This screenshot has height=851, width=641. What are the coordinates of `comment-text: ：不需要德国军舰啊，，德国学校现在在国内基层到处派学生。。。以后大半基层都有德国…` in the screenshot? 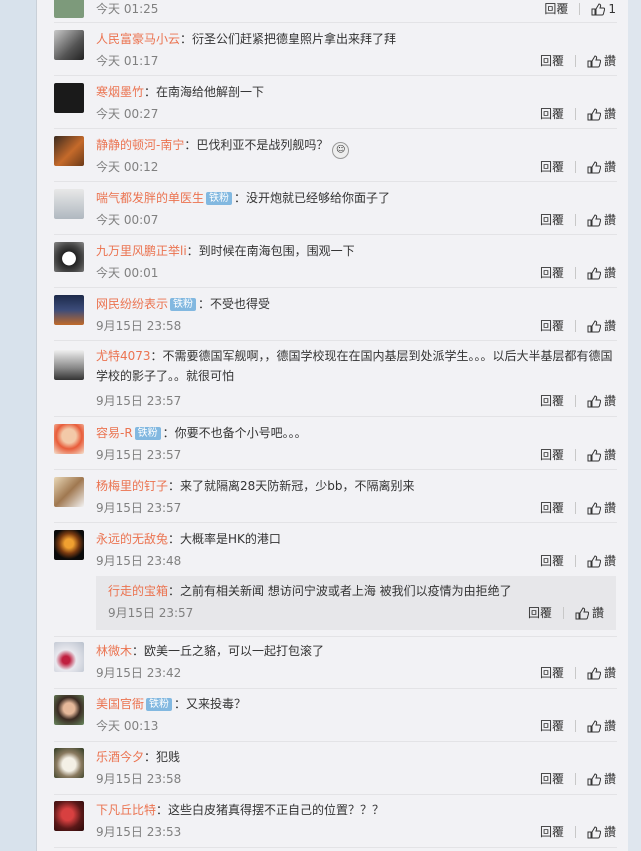 It's located at (354, 366).